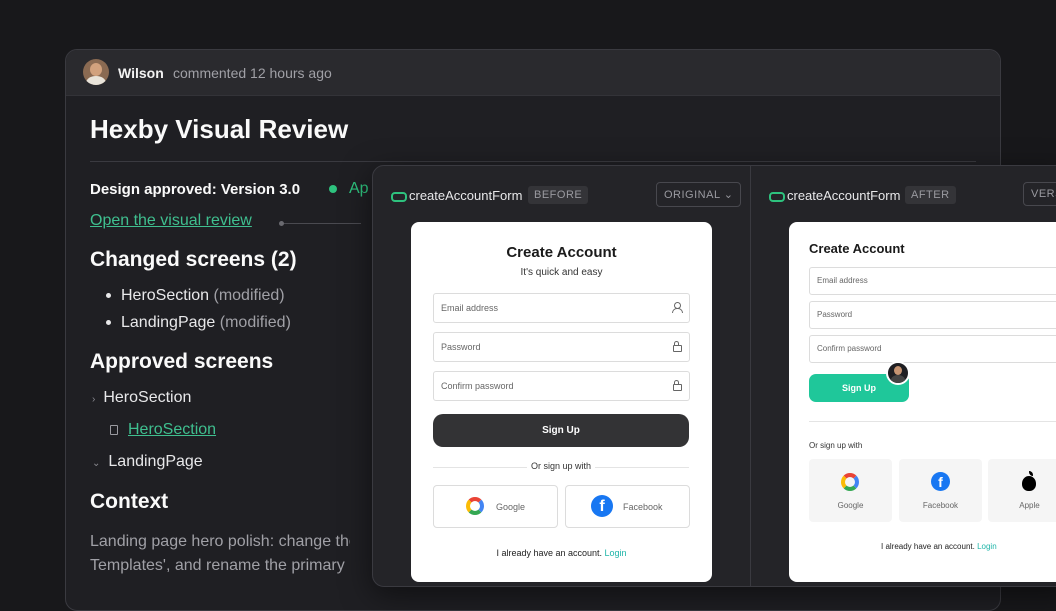  I want to click on or-divider, so click(932, 421).